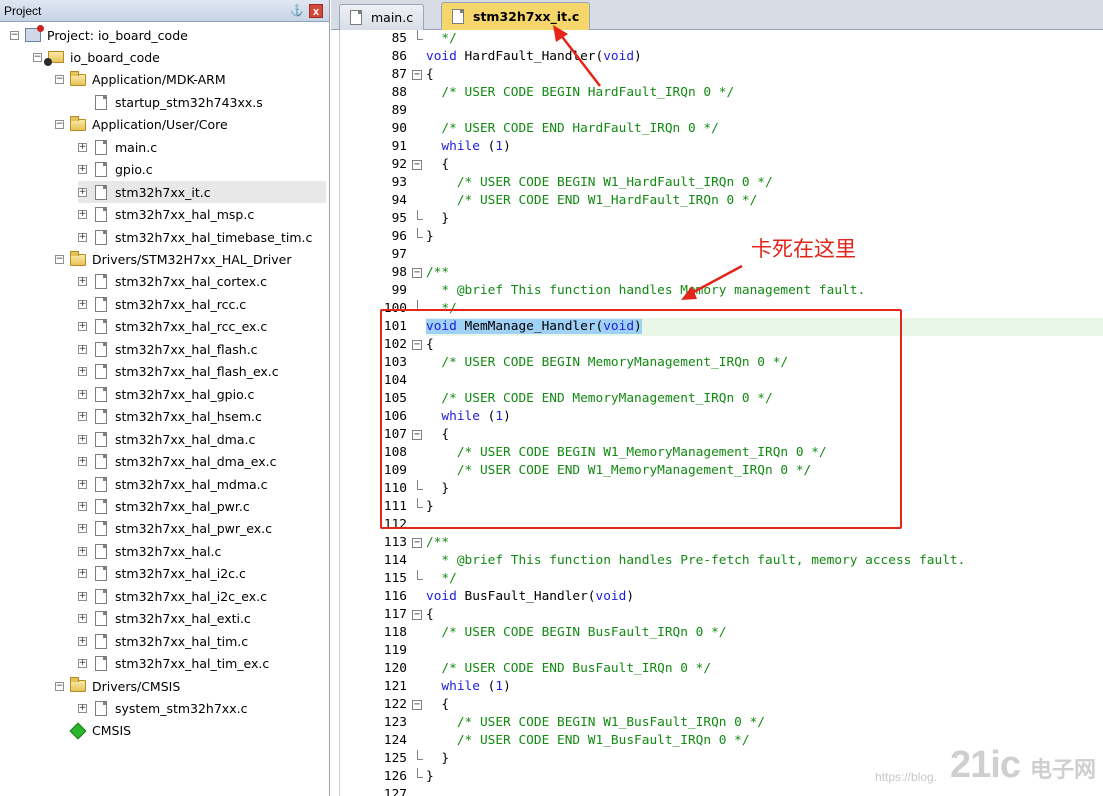 The height and width of the screenshot is (796, 1103). What do you see at coordinates (717, 579) in the screenshot?
I see `code-line: 115 */` at bounding box center [717, 579].